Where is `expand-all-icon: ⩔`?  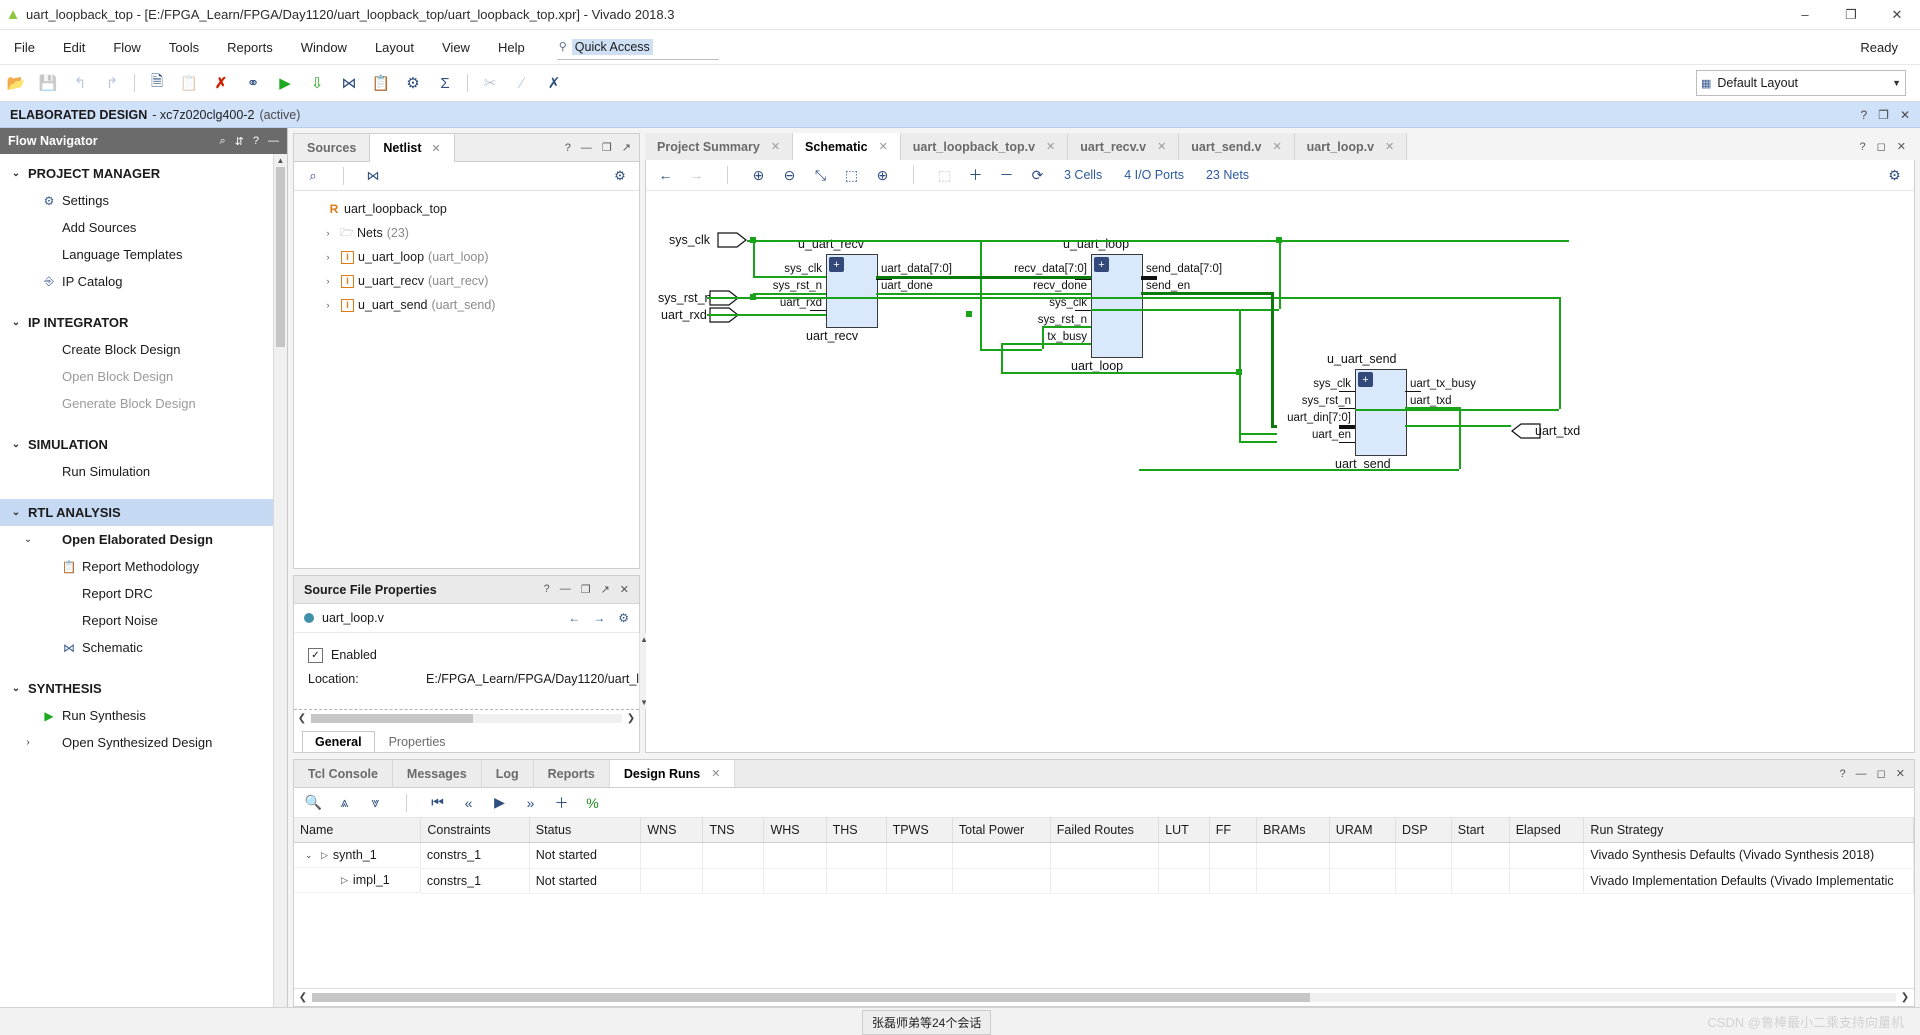
expand-all-icon: ⩔ is located at coordinates (375, 802).